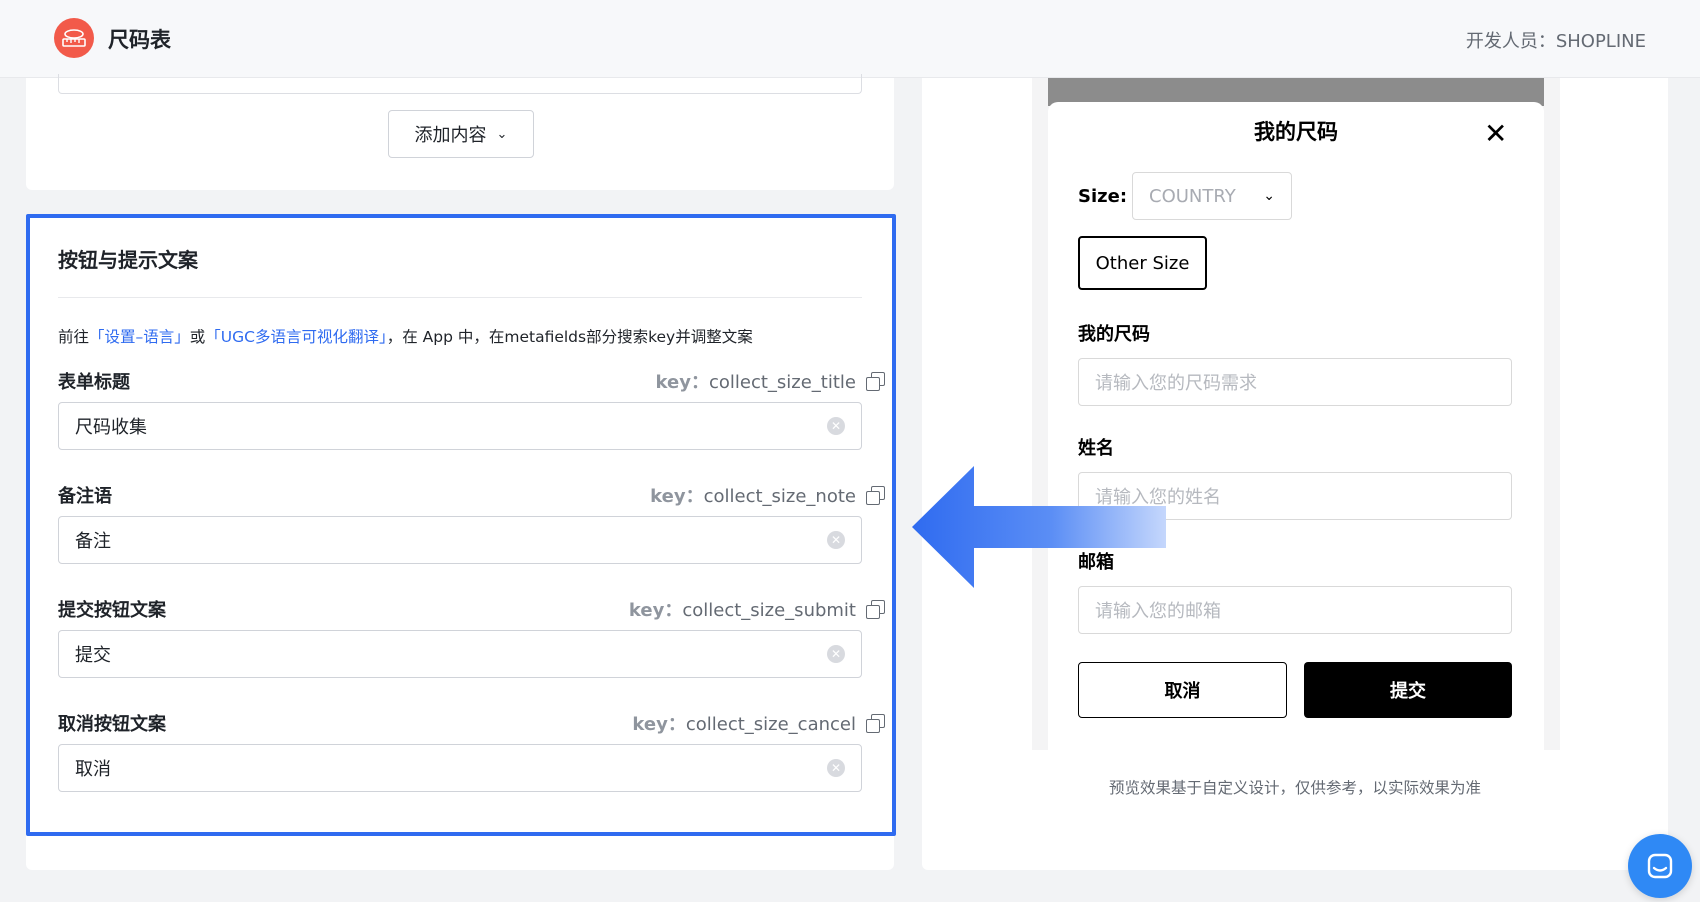  I want to click on country-select: COUNTRY ⌄, so click(1212, 196).